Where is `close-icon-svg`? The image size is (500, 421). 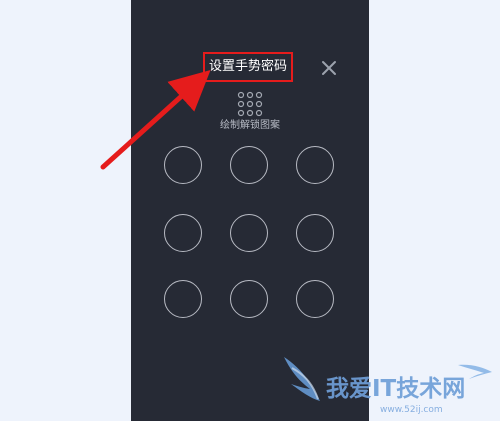
close-icon-svg is located at coordinates (329, 68).